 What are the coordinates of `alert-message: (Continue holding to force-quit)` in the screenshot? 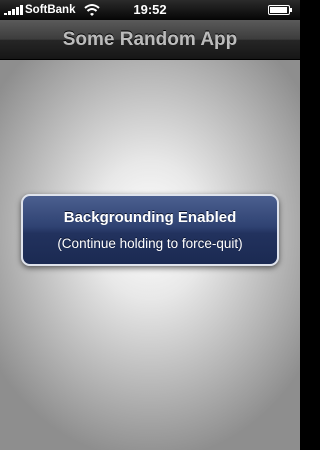 It's located at (150, 243).